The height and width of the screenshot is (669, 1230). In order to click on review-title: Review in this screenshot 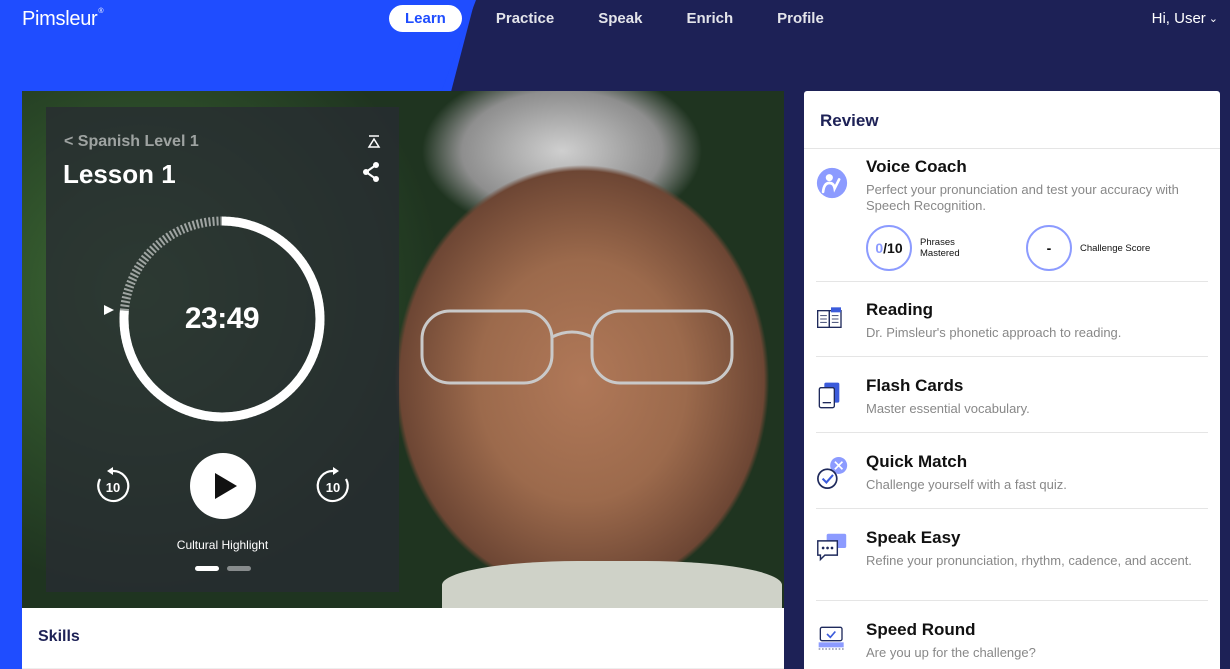, I will do `click(849, 120)`.